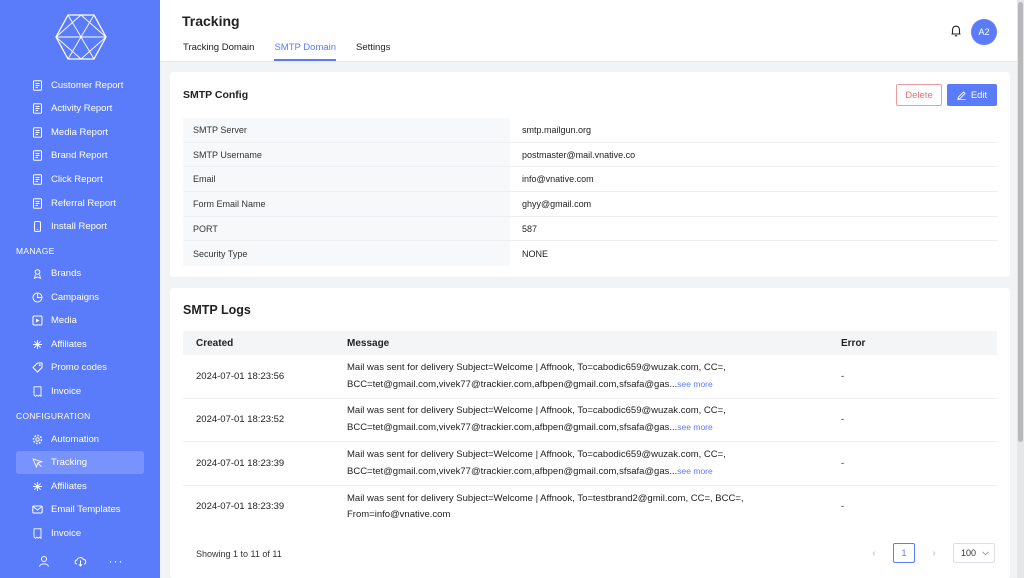 This screenshot has width=1024, height=578. What do you see at coordinates (215, 343) in the screenshot?
I see `column-header-created: Created` at bounding box center [215, 343].